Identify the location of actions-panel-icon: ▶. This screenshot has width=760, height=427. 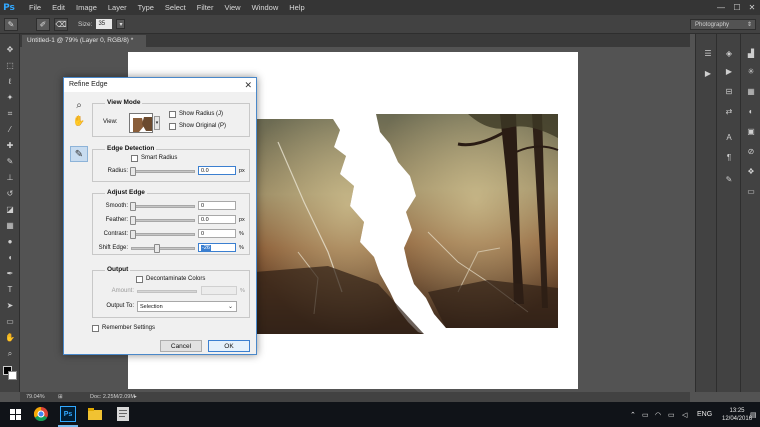
(708, 74).